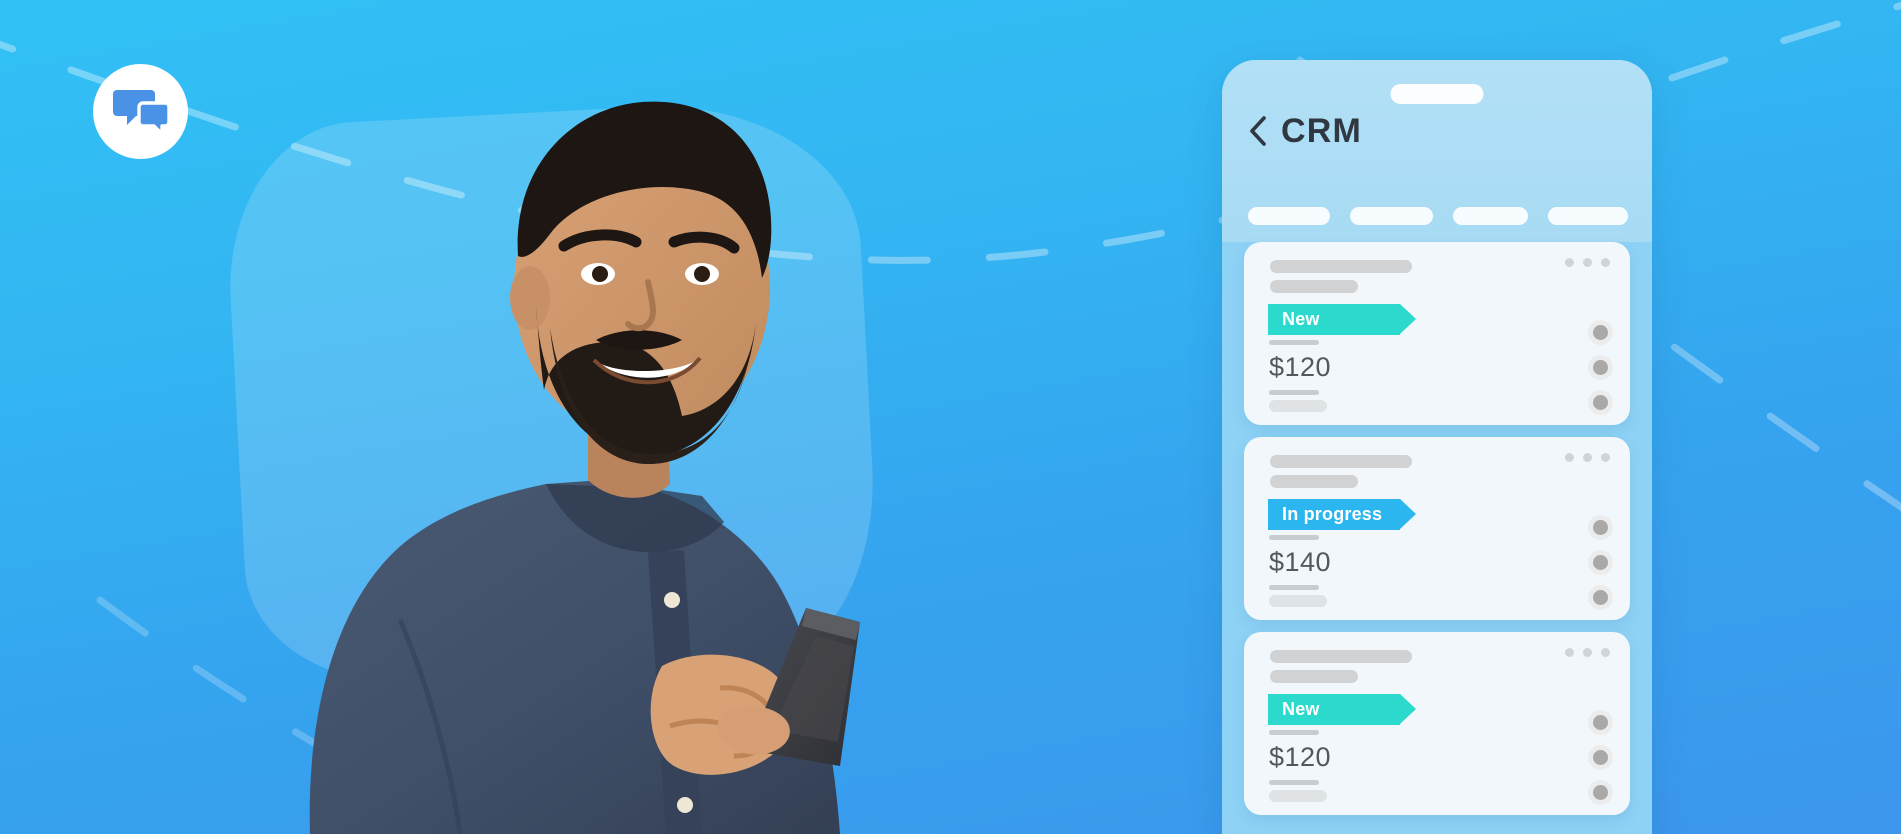  Describe the element at coordinates (1437, 94) in the screenshot. I see `speaker-notch-icon` at that location.